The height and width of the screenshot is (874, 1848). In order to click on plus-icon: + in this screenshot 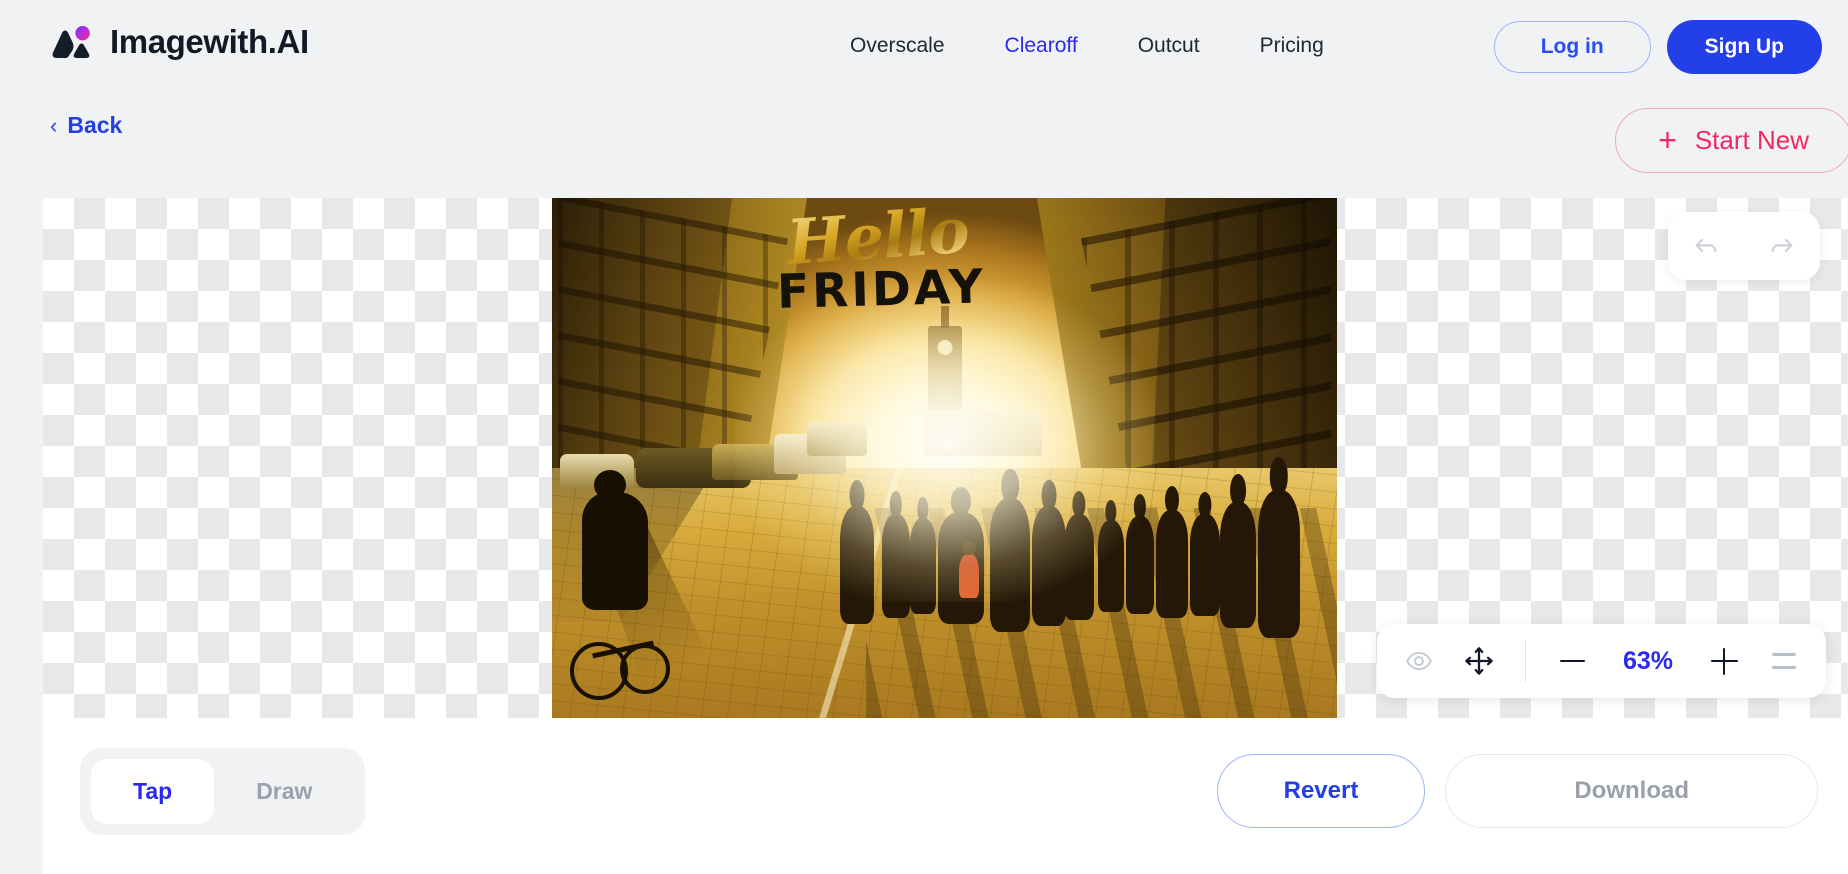, I will do `click(1667, 139)`.